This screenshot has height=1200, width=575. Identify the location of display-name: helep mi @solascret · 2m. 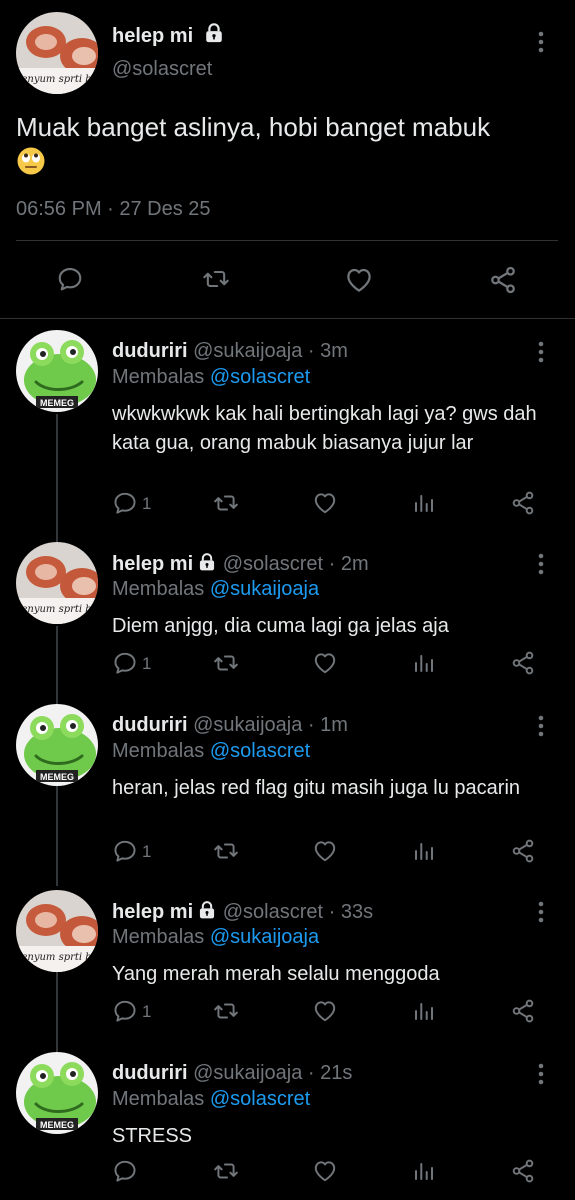
(240, 565).